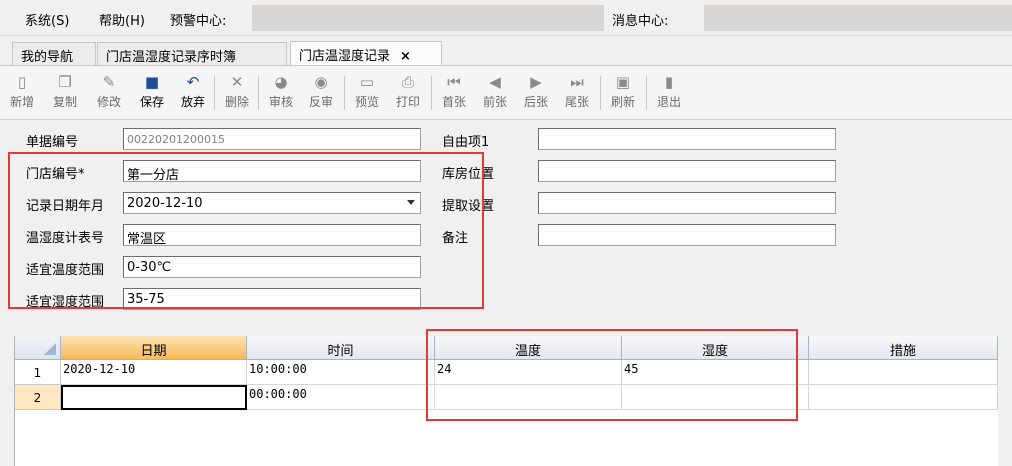 The width and height of the screenshot is (1012, 466). Describe the element at coordinates (669, 82) in the screenshot. I see `exit-icon: ▮` at that location.